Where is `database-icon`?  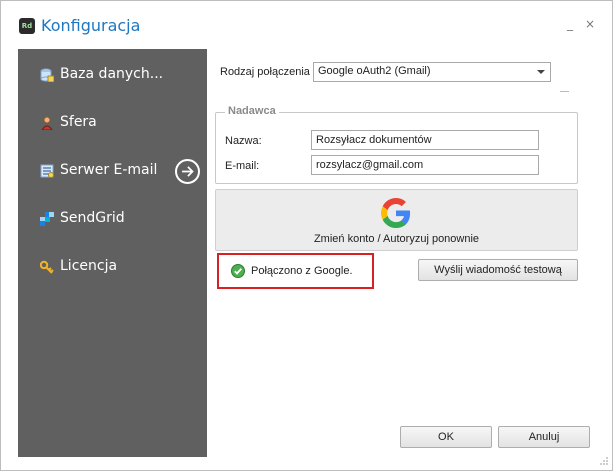 database-icon is located at coordinates (47, 75).